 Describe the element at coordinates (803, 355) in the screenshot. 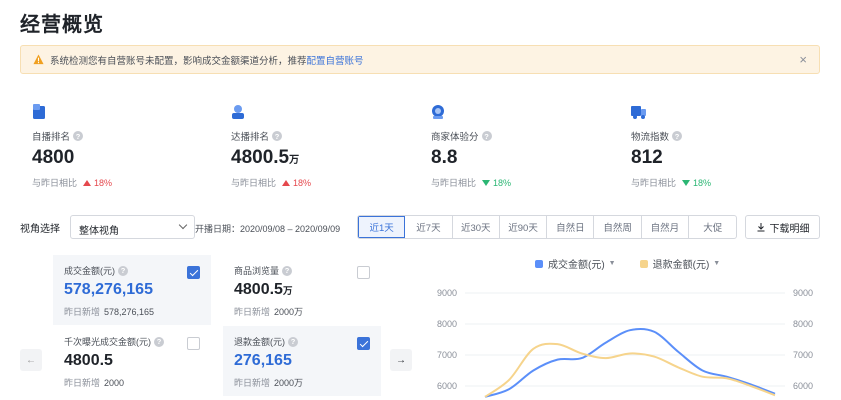

I see `y-tick-label-right: 7000` at that location.